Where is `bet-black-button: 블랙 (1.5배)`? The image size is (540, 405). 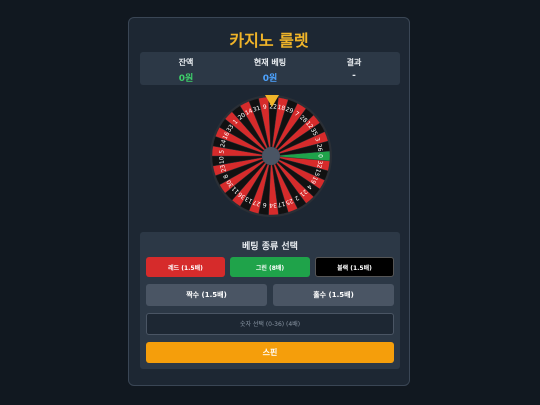
bet-black-button: 블랙 (1.5배) is located at coordinates (354, 267).